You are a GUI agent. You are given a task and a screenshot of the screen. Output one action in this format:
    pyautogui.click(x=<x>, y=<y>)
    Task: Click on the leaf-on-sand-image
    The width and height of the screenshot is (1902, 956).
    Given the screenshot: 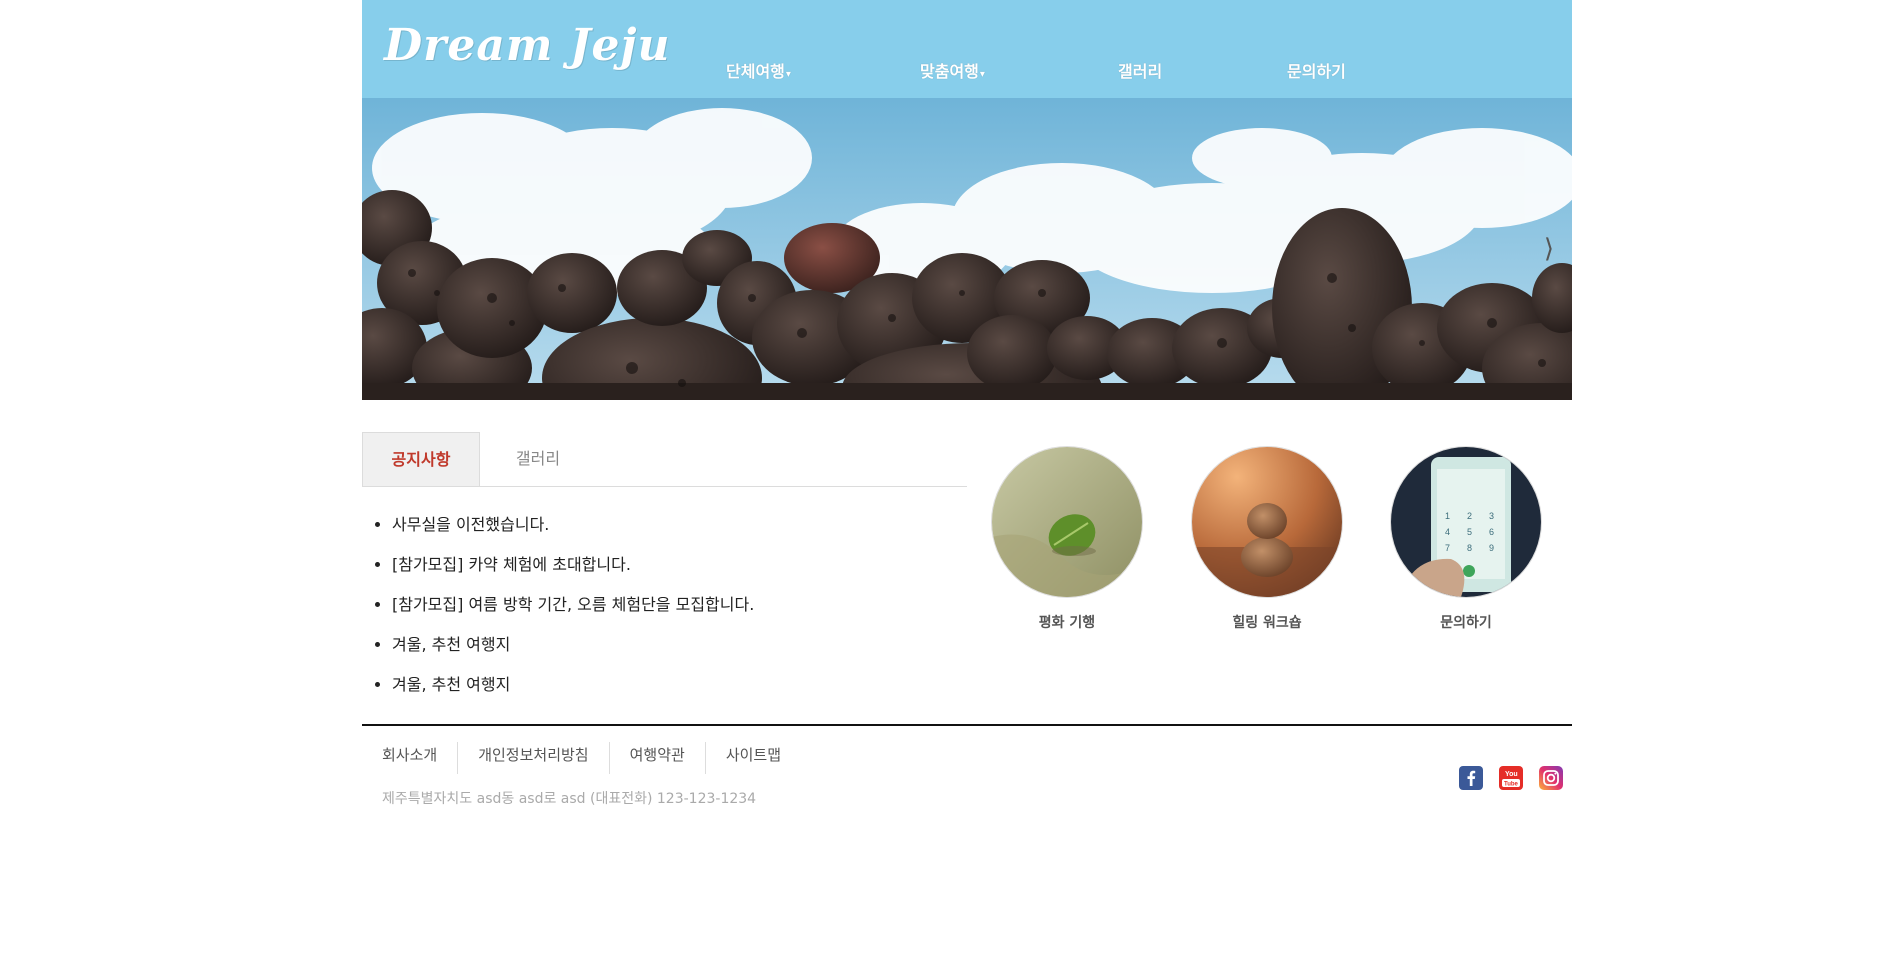 What is the action you would take?
    pyautogui.click(x=1067, y=522)
    